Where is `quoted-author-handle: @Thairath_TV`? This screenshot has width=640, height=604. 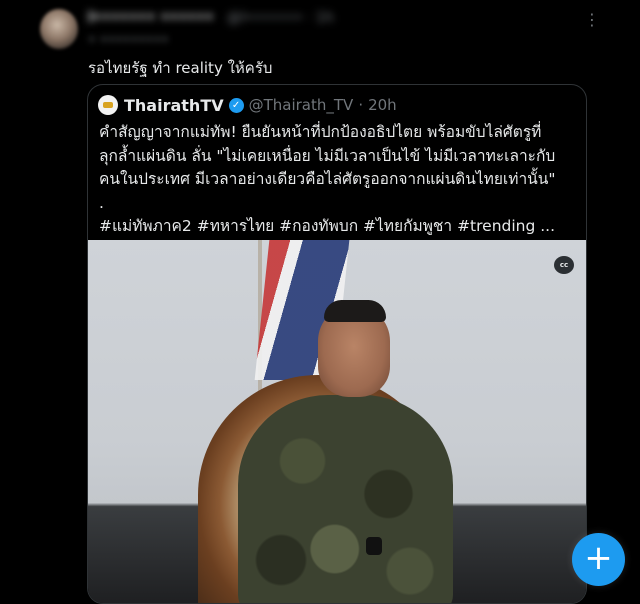 quoted-author-handle: @Thairath_TV is located at coordinates (301, 105).